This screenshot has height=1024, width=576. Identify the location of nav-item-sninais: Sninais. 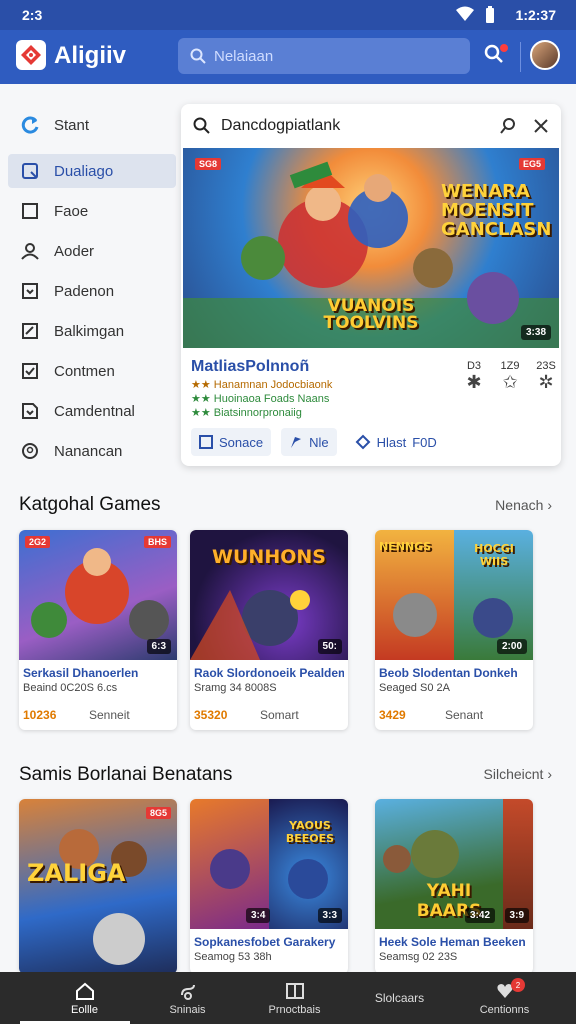
(187, 998).